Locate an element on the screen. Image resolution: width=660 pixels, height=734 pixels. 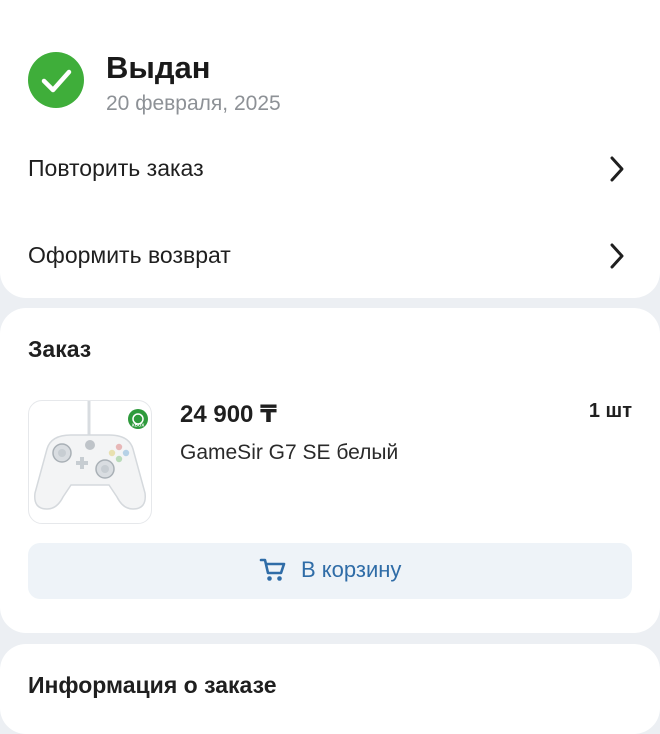
item-name: GameSir G7 SE белый is located at coordinates (289, 453).